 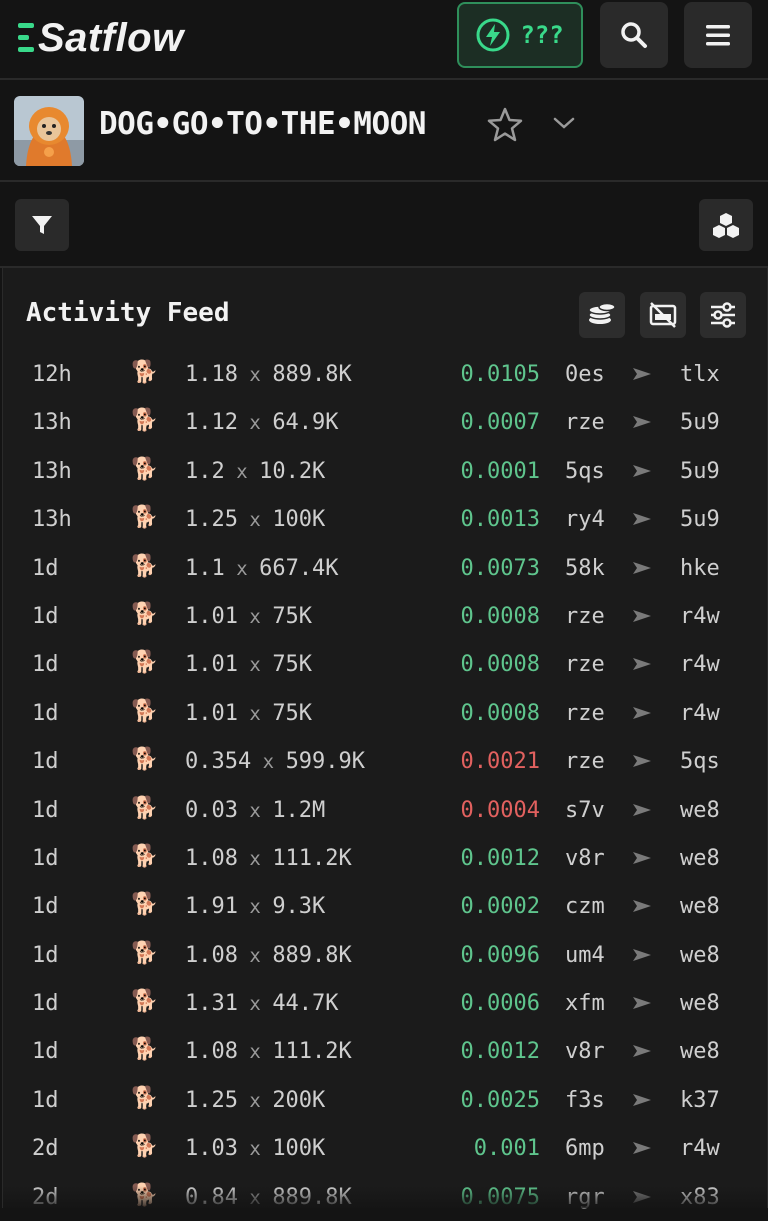 I want to click on from-address: um4, so click(x=585, y=955).